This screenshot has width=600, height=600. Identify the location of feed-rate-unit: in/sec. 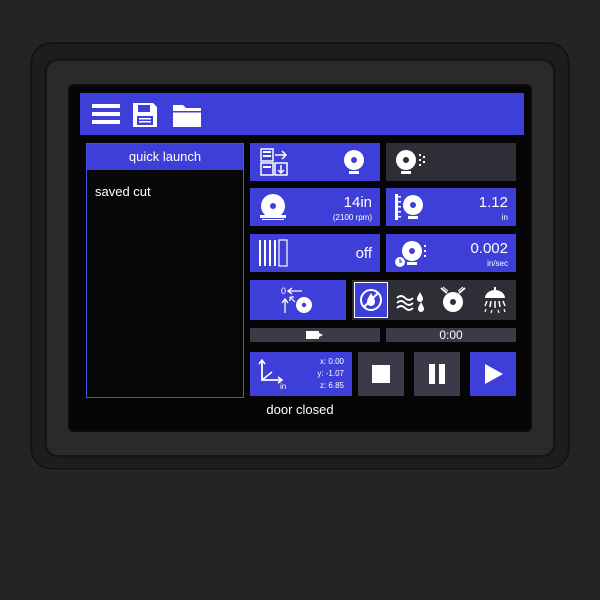
(497, 263).